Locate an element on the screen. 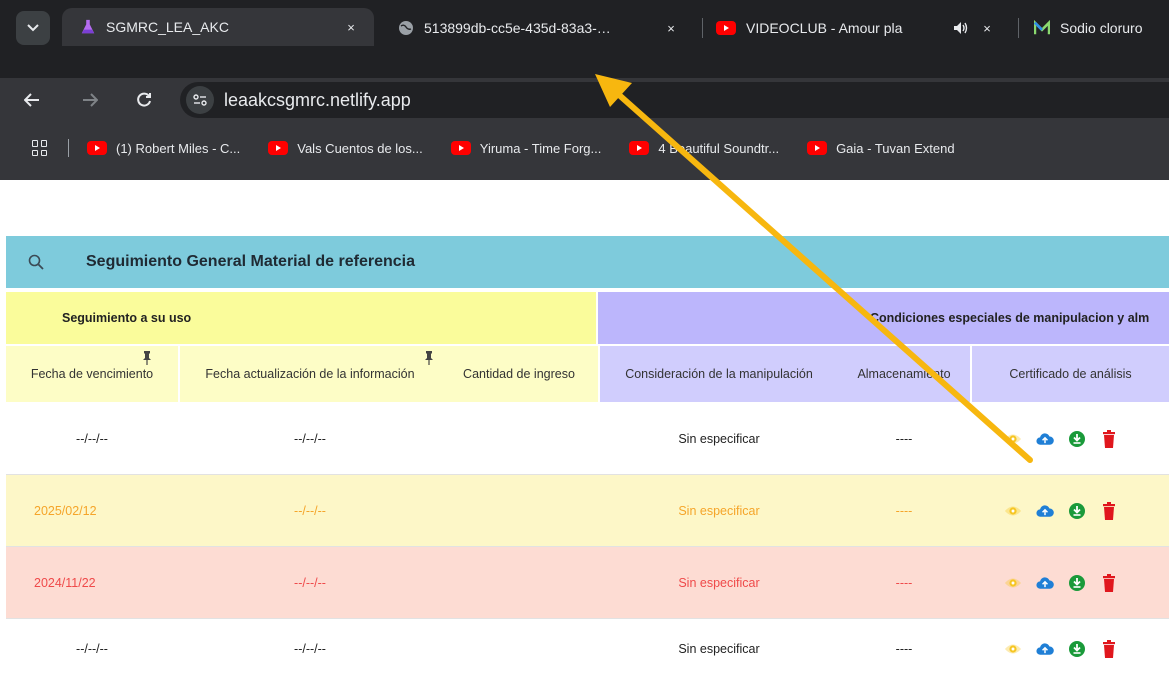  column-label: Almacenamiento is located at coordinates (904, 374).